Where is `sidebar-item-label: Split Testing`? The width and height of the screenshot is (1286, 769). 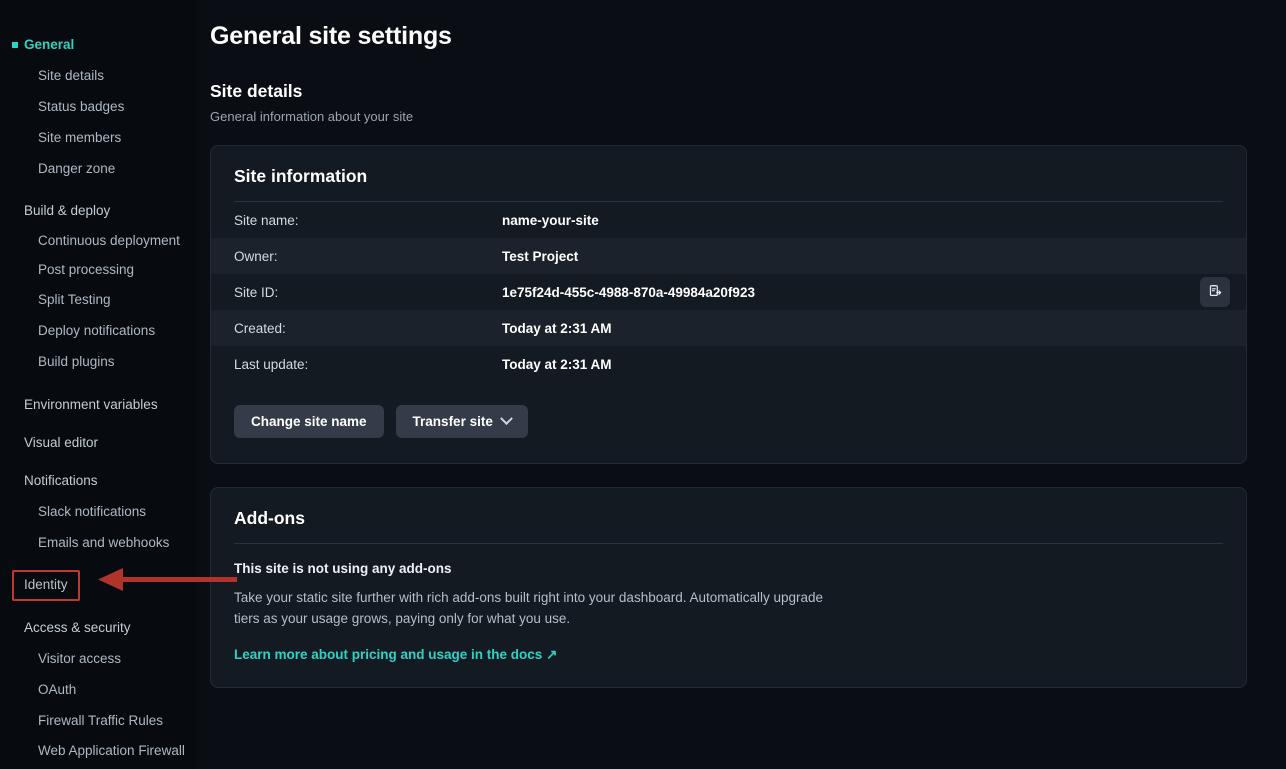
sidebar-item-label: Split Testing is located at coordinates (74, 300).